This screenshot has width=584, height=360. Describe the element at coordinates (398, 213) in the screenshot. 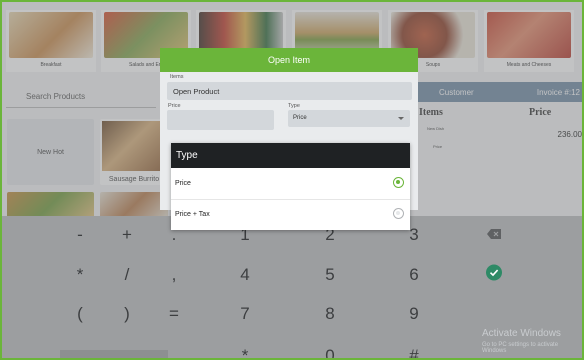

I see `radio-unselected-icon` at that location.